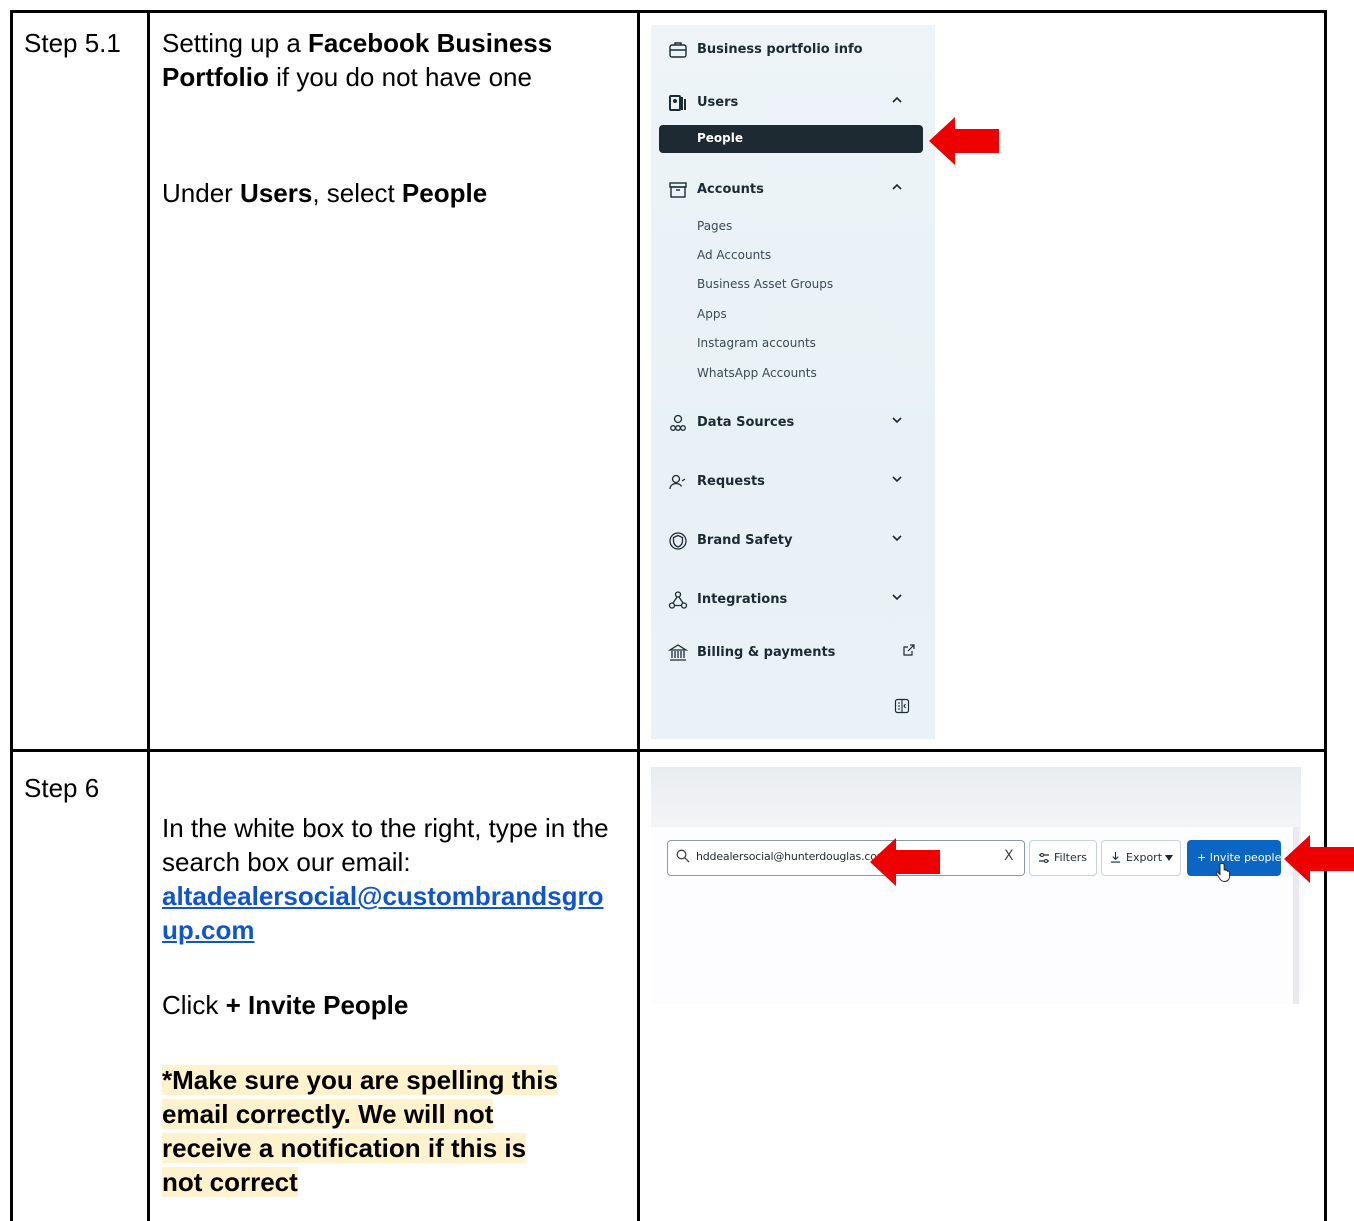 The height and width of the screenshot is (1221, 1354). Describe the element at coordinates (792, 856) in the screenshot. I see `search-input-value: hddealersocial@hunterdouglas.com` at that location.